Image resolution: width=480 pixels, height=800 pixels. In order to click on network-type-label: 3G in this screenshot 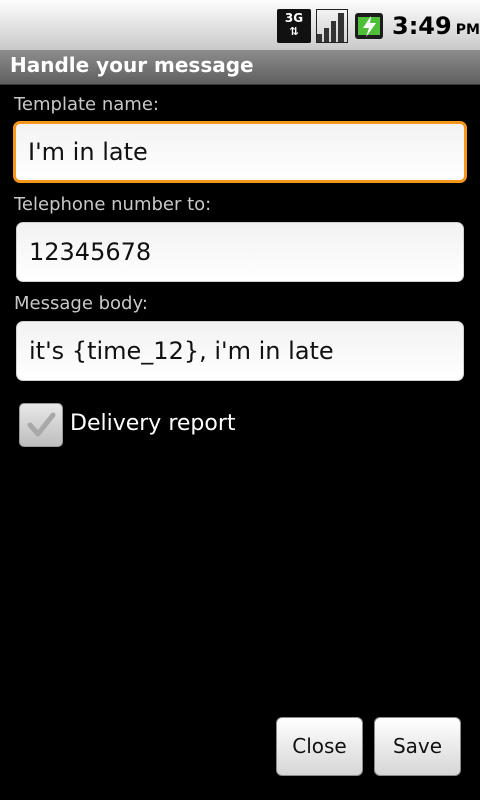, I will do `click(294, 18)`.